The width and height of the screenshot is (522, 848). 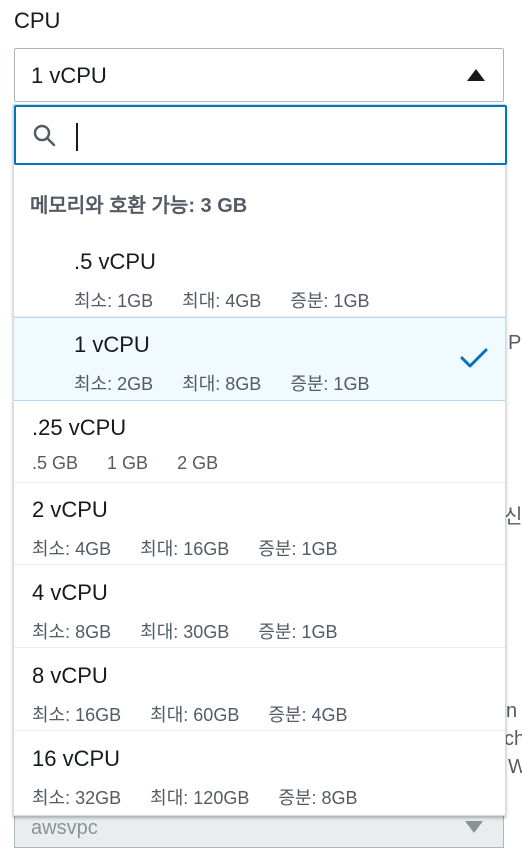 I want to click on option-1-vcpu: 1 vCPU 최소: 2GB 최대: 8GB 증분: 1GB, so click(x=259, y=359).